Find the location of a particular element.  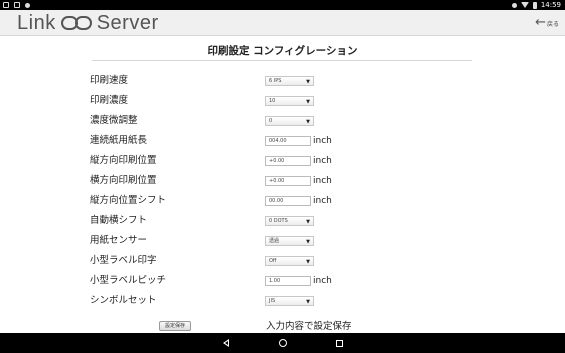

setting-row-horizontal-position: 横方向印刷位置 +0.00 inch is located at coordinates (282, 182).